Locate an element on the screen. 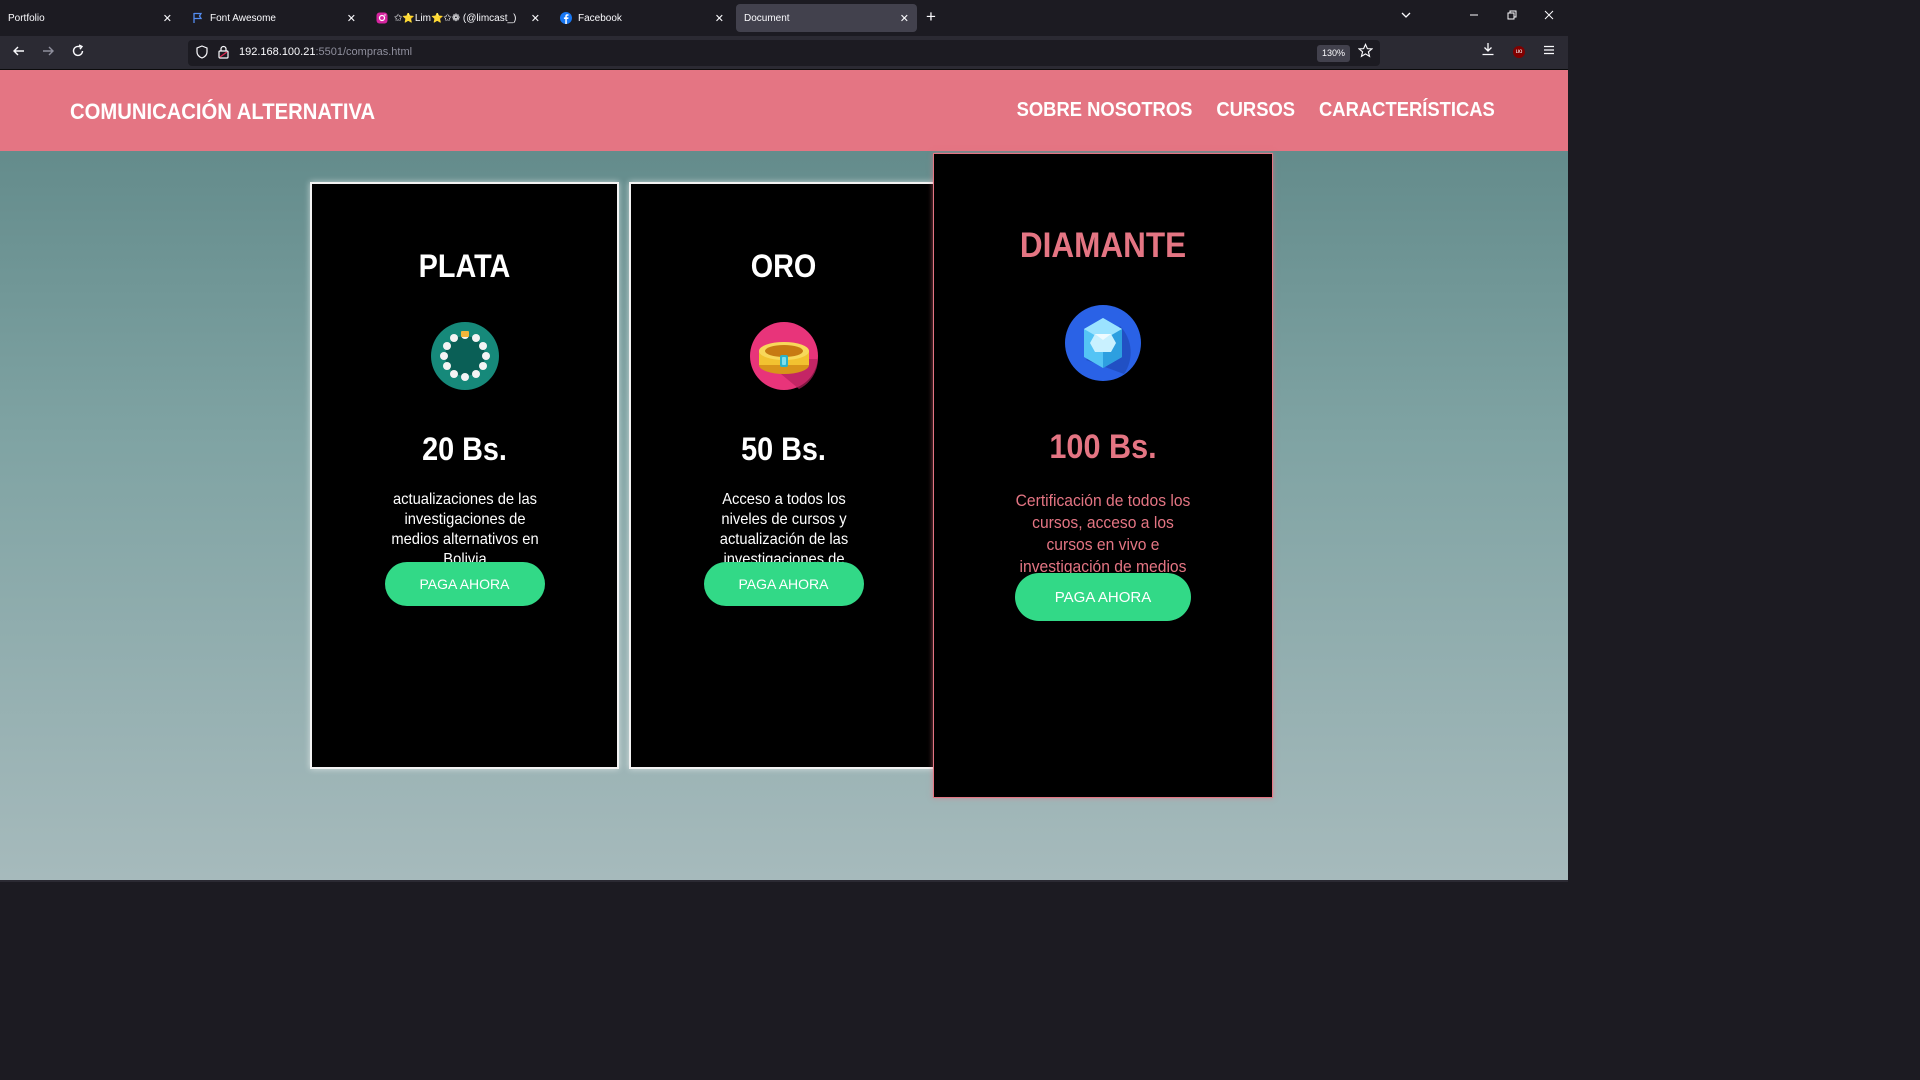 The height and width of the screenshot is (1080, 1920). tab-title: ✩⭐Lim⭐✩❁ (@limcast_) is located at coordinates (455, 18).